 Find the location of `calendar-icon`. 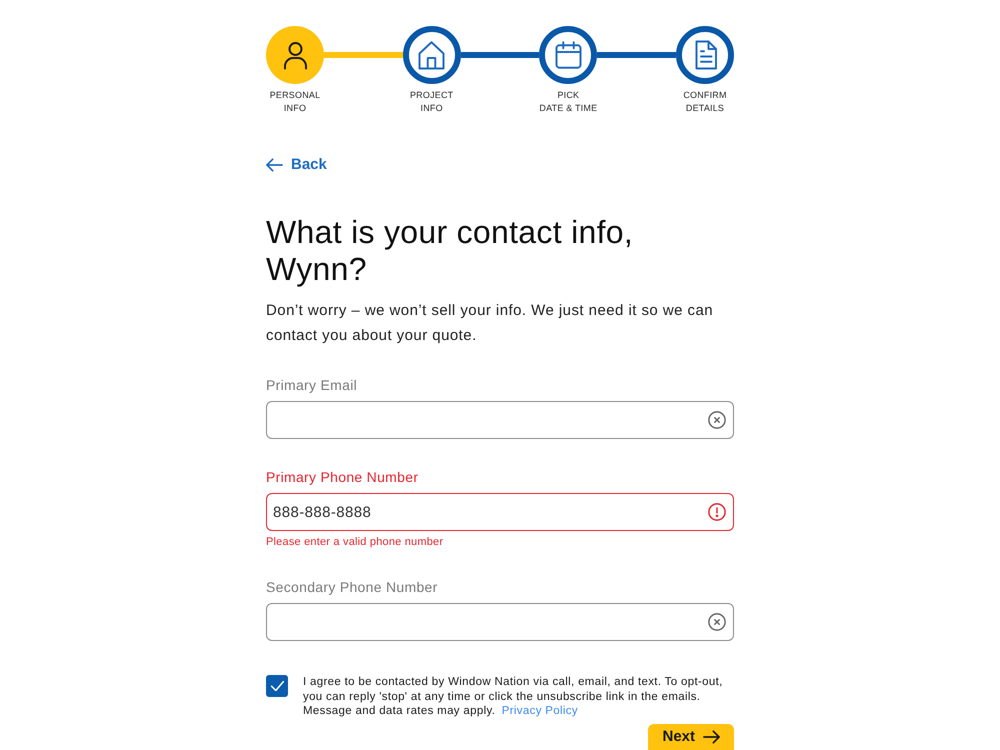

calendar-icon is located at coordinates (568, 55).